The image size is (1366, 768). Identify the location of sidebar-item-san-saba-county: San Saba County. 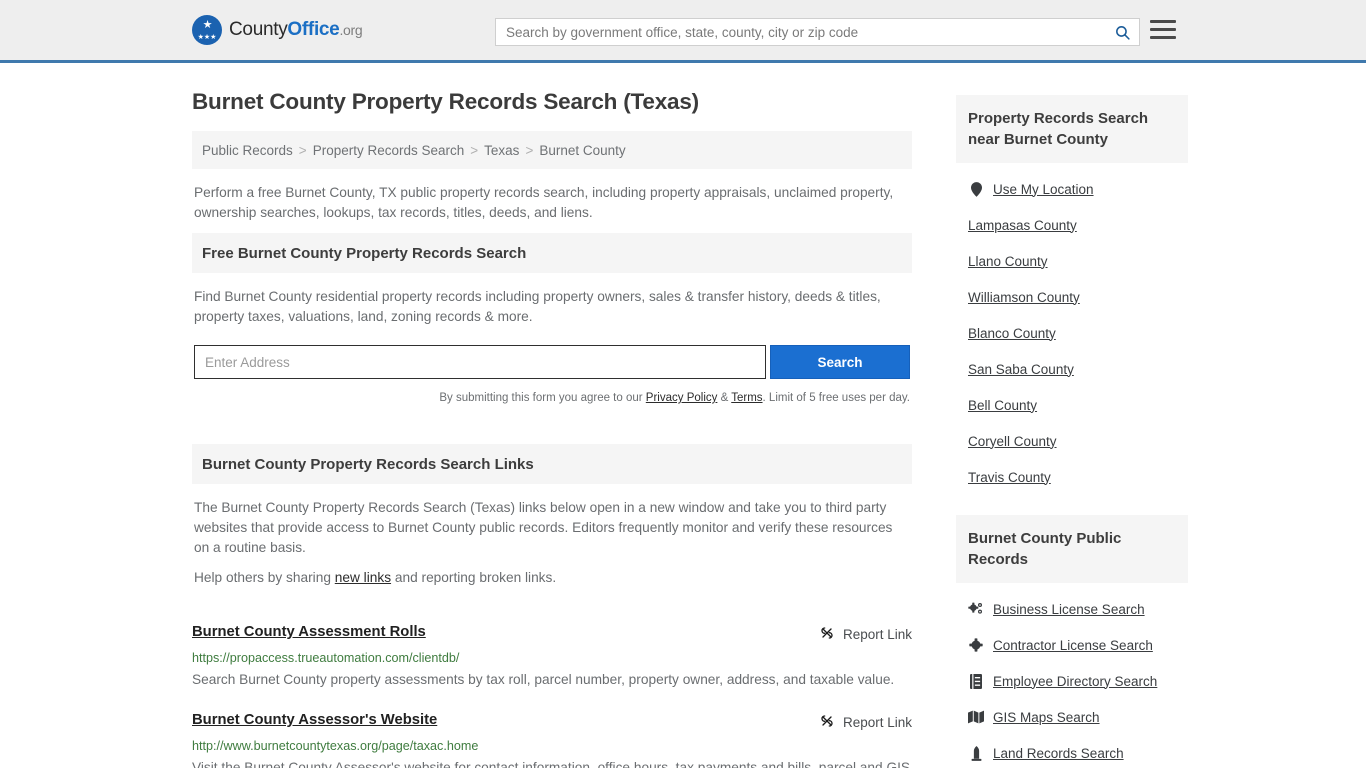
(1078, 369).